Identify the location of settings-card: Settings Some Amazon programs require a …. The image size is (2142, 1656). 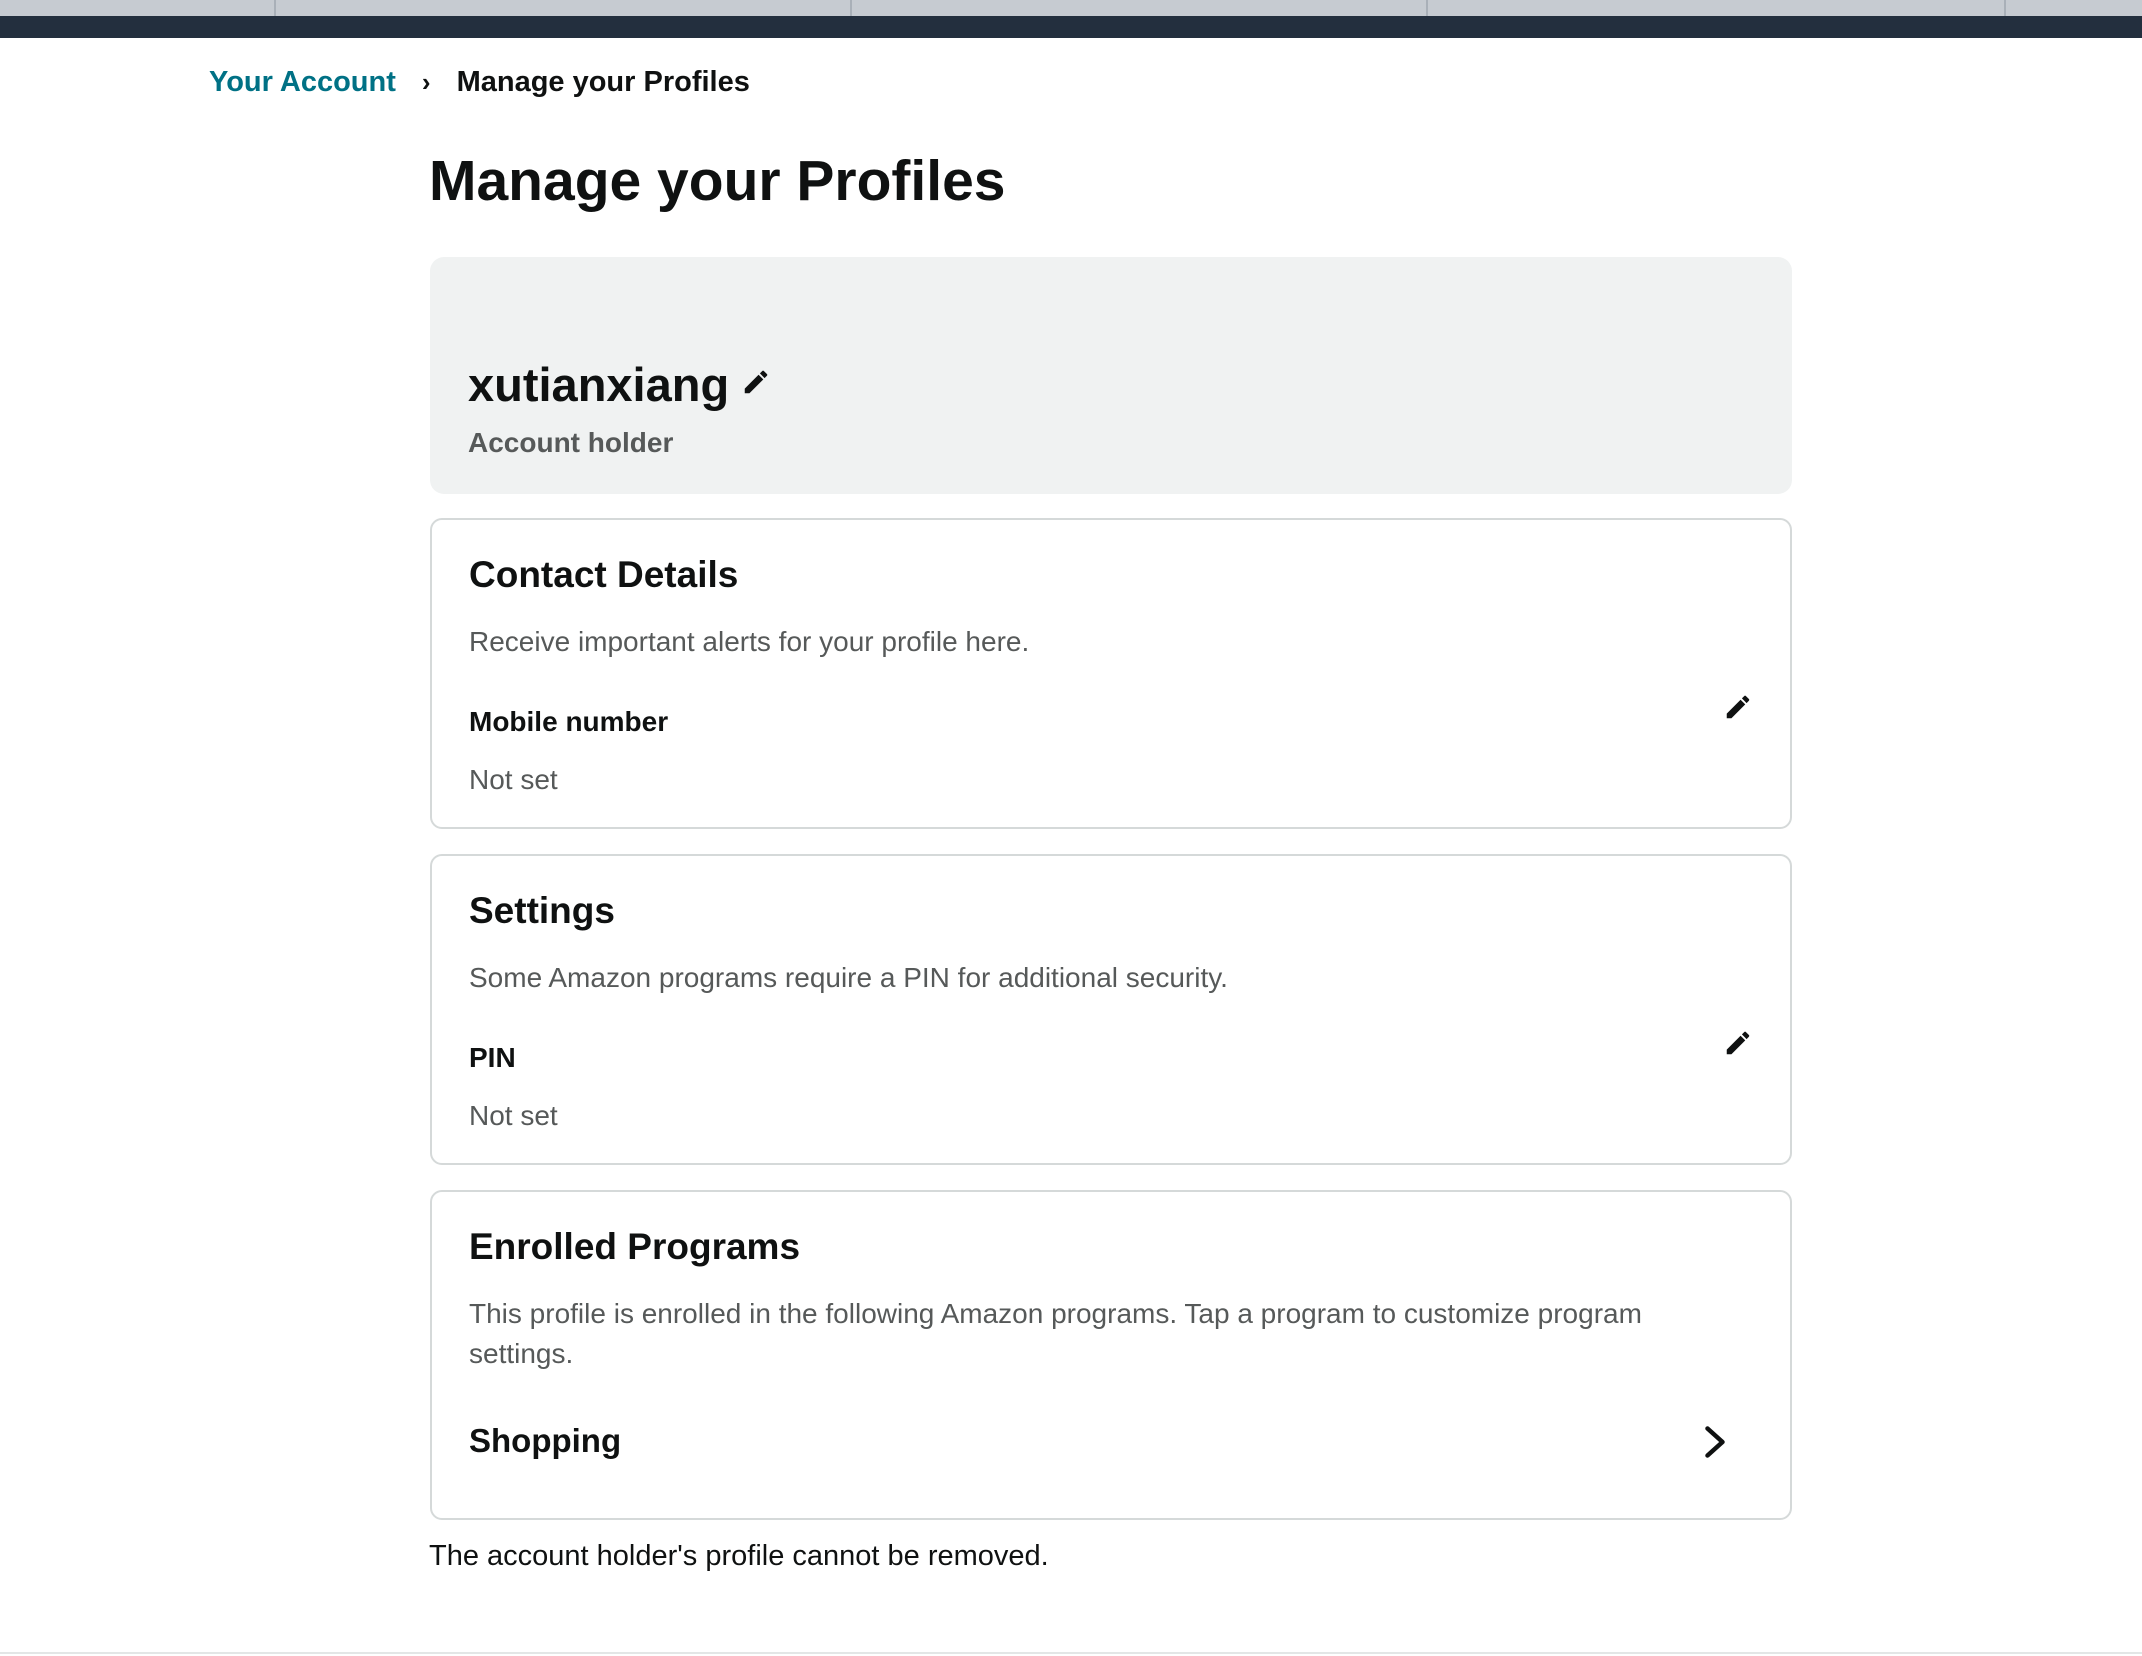
(1111, 1009).